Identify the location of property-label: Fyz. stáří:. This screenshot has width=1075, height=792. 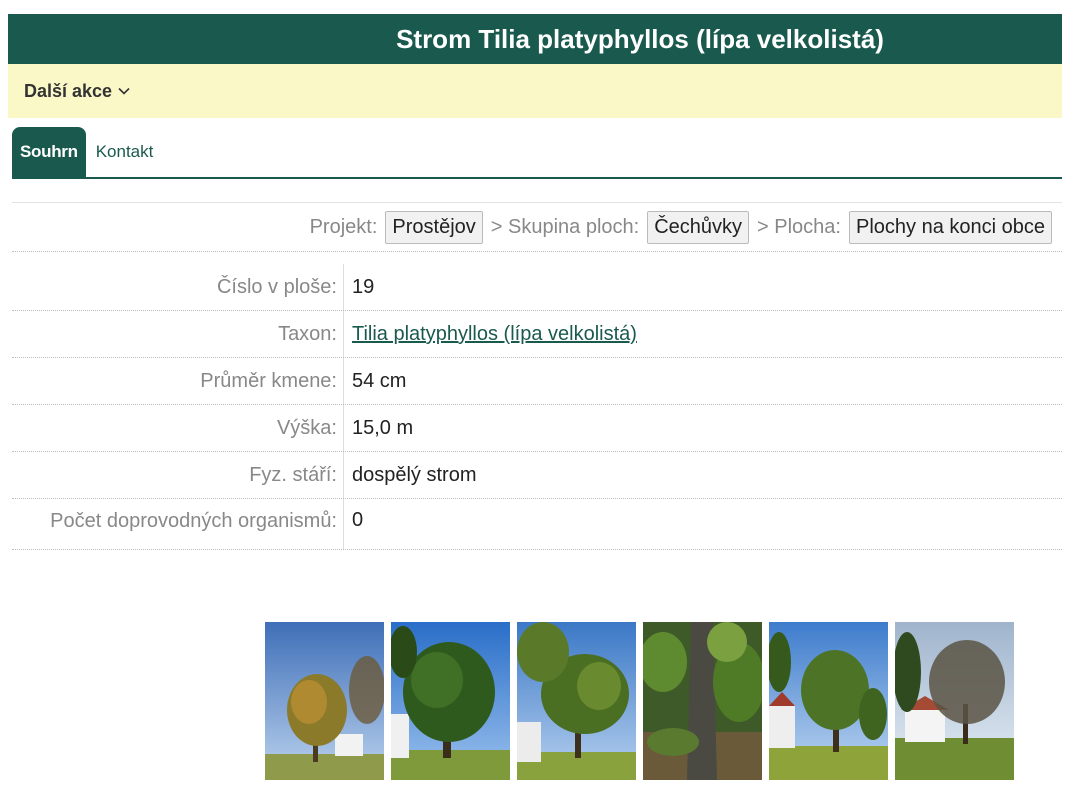
(178, 475).